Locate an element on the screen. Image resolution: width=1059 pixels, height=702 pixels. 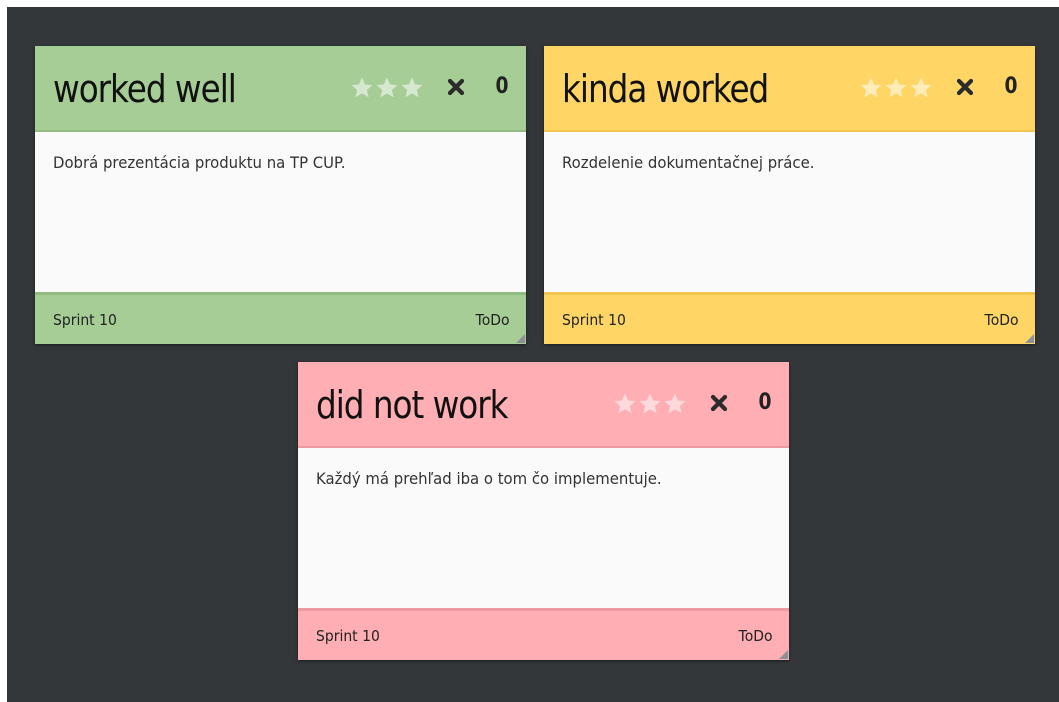
card-header: worked well 0 is located at coordinates (280, 89).